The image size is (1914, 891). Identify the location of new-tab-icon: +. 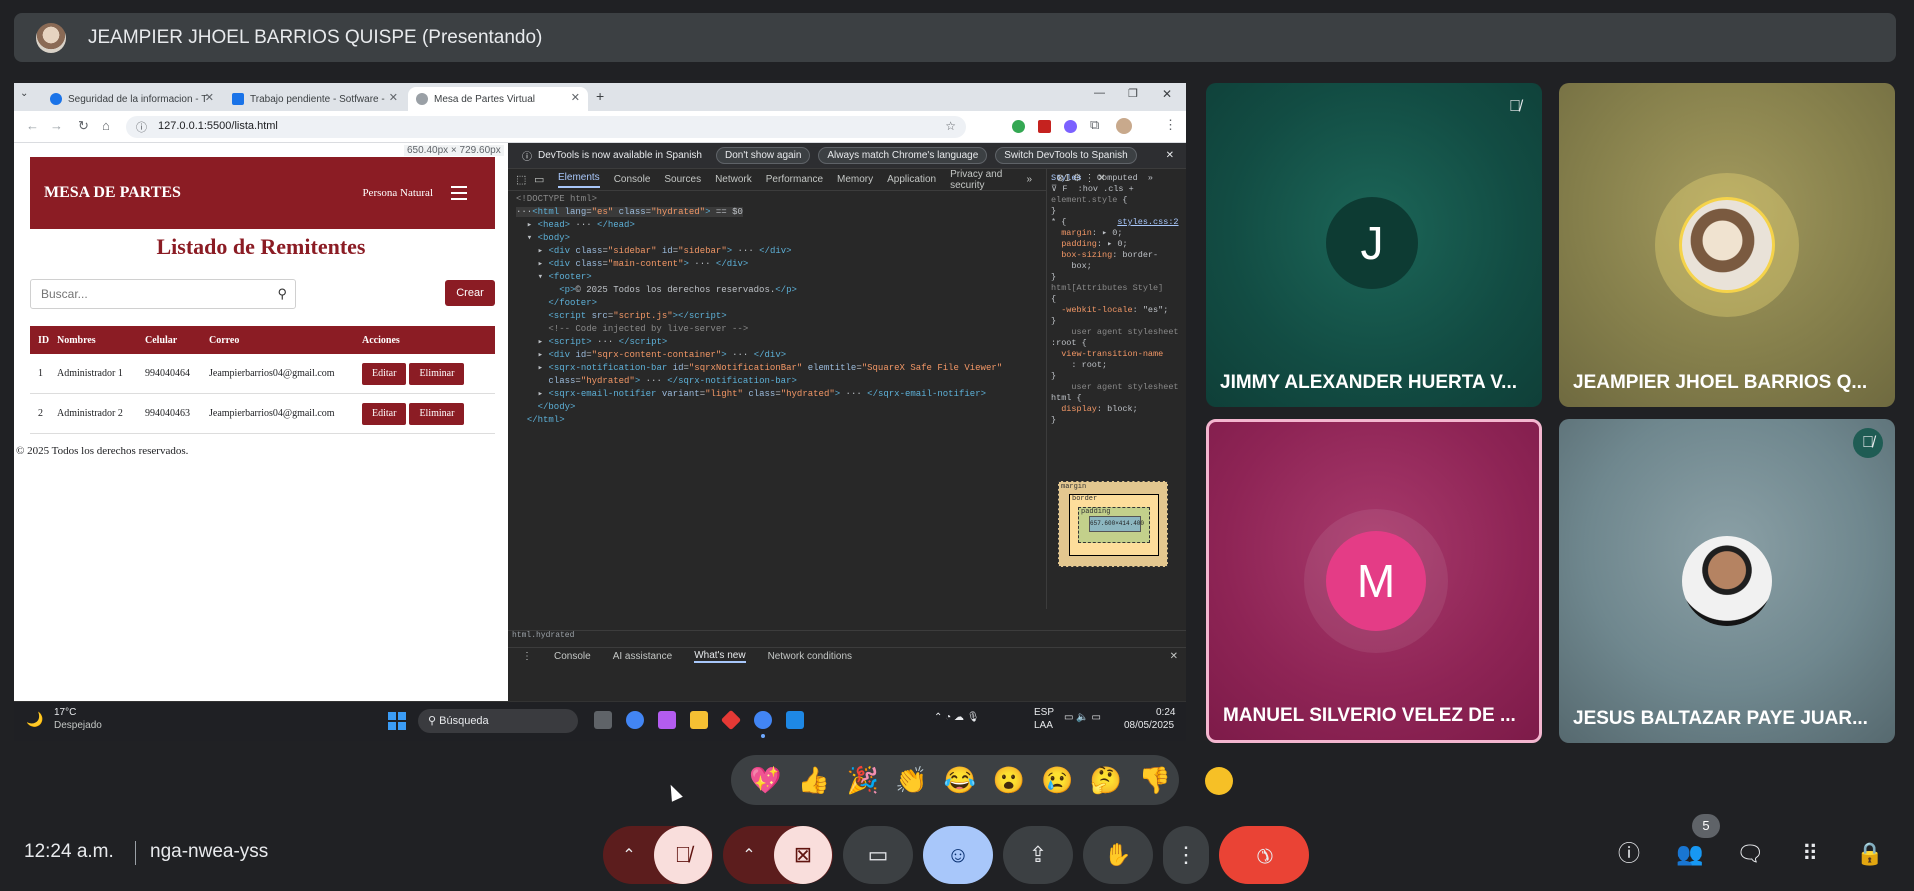
(600, 96).